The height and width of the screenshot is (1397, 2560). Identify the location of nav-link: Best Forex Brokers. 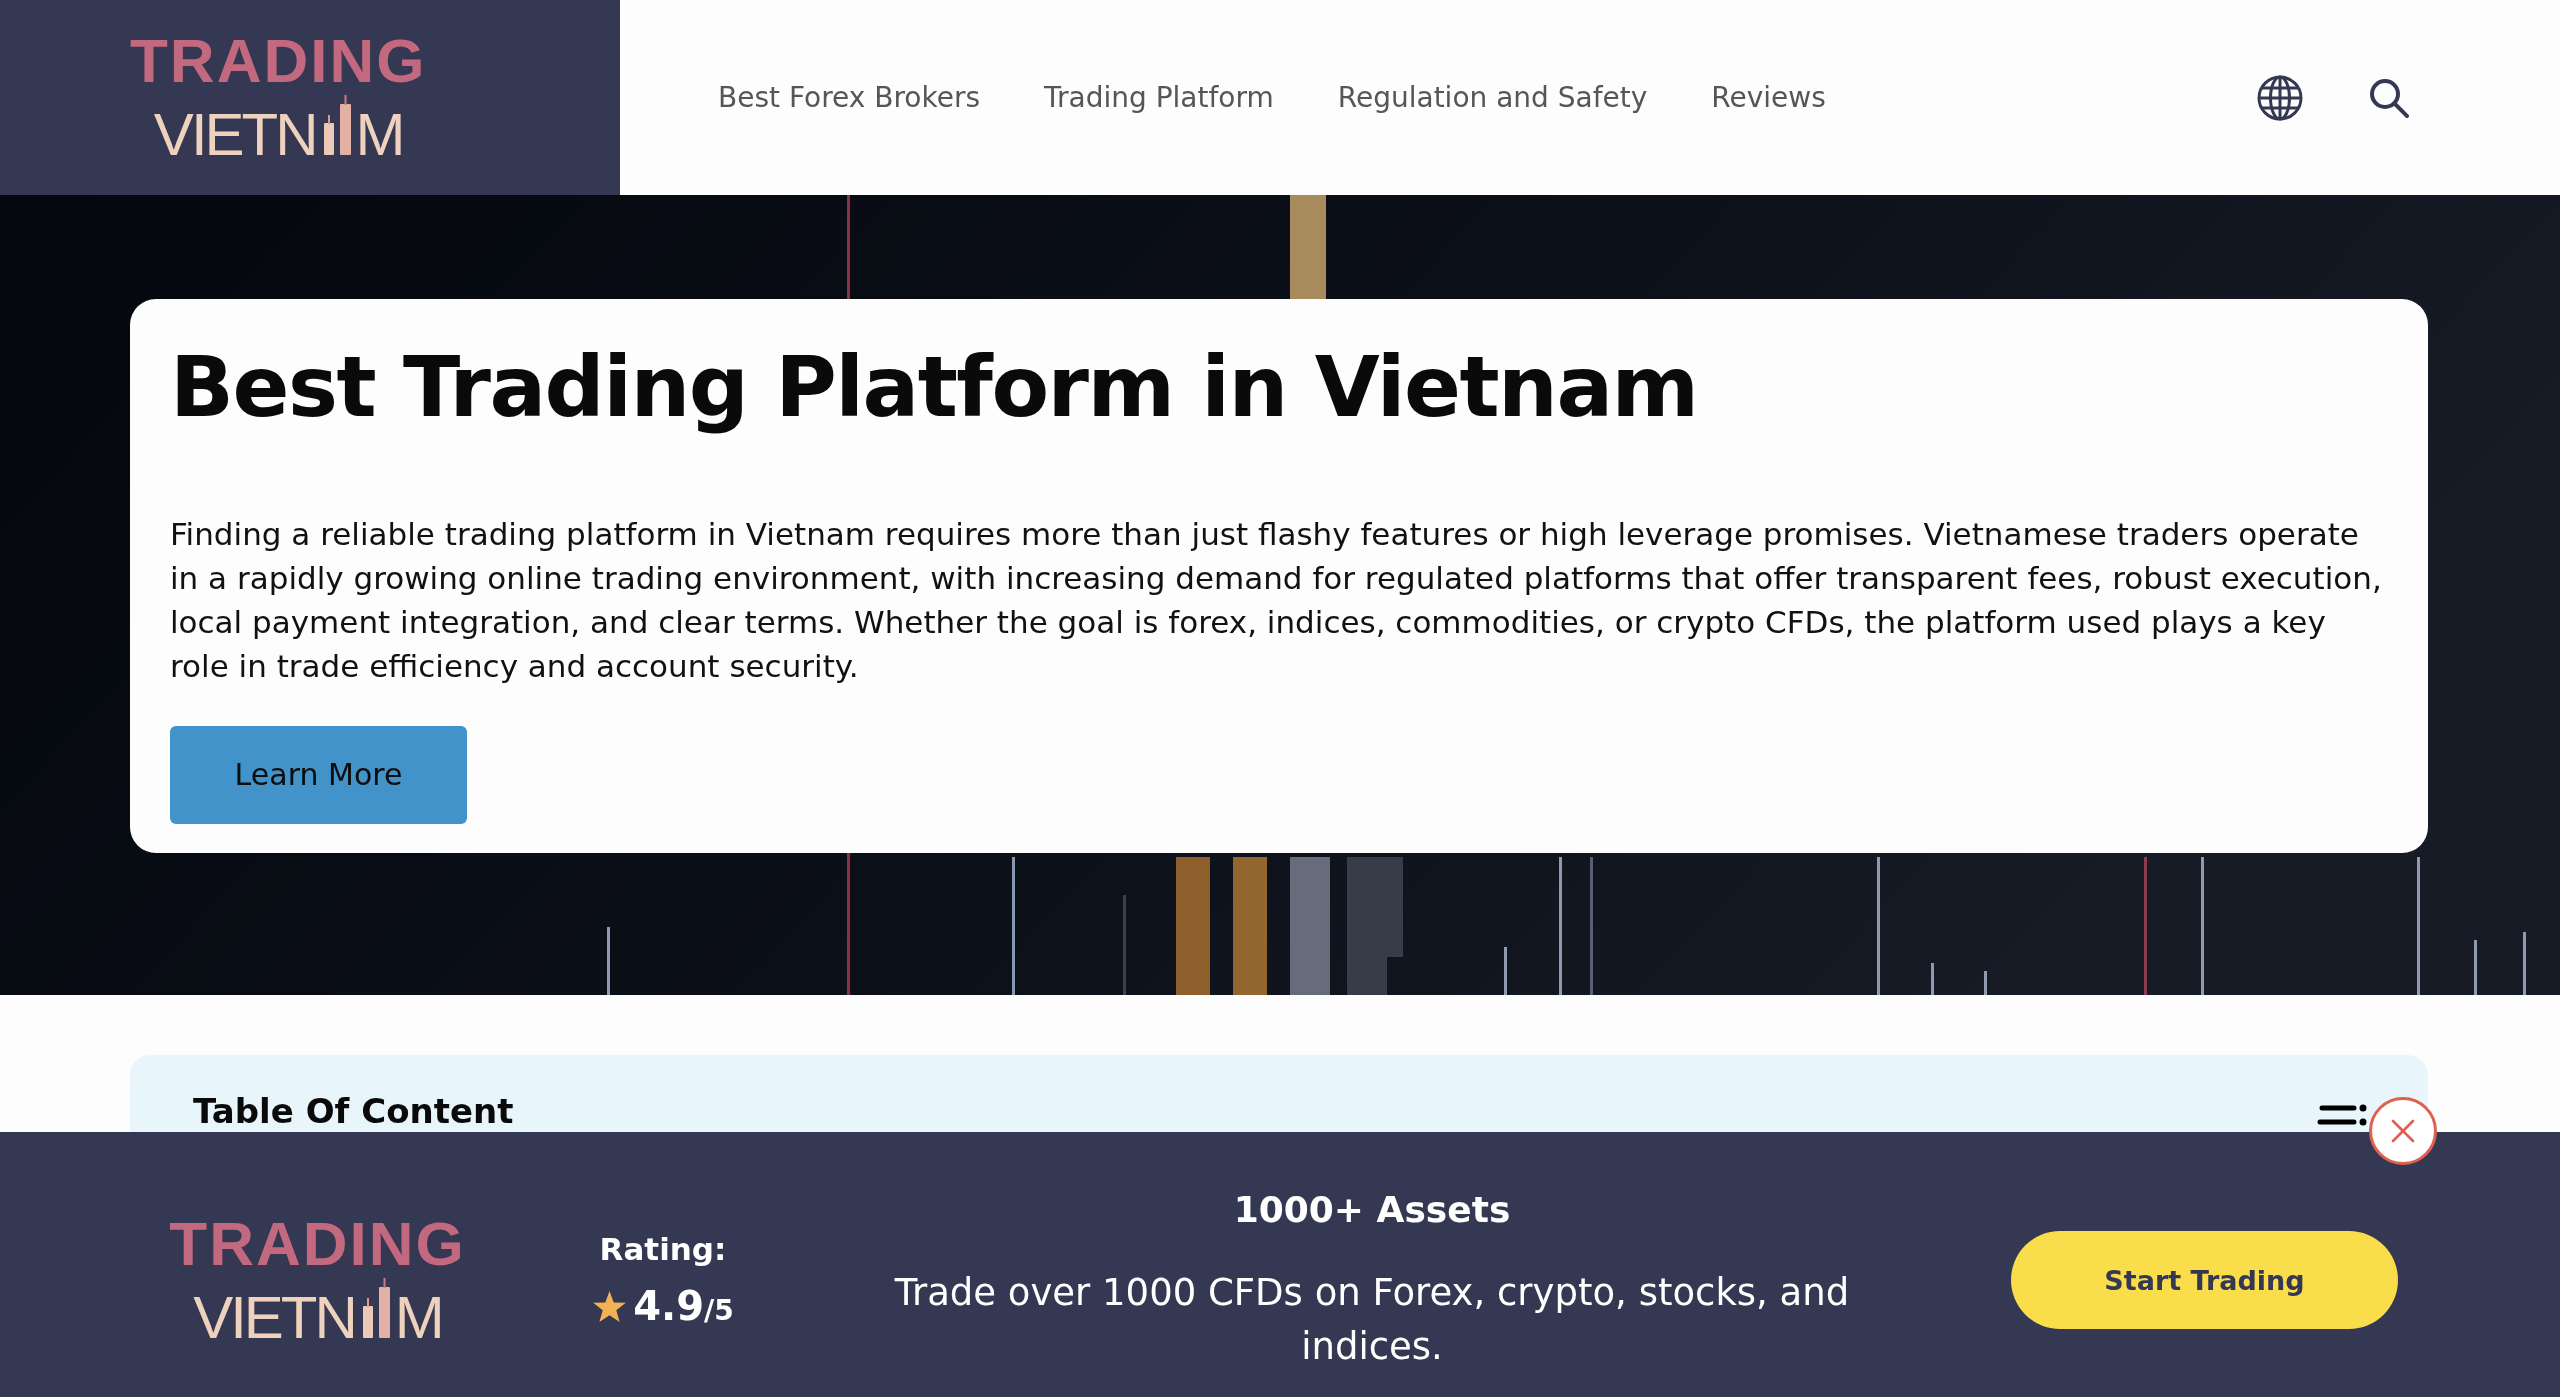
(849, 97).